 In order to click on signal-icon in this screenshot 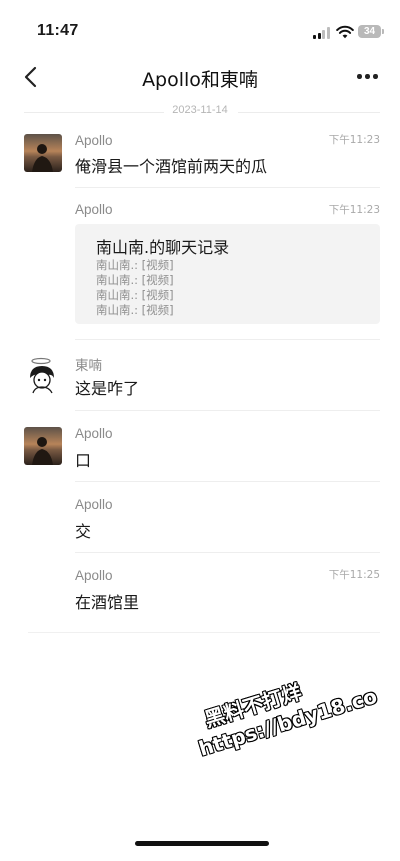, I will do `click(322, 33)`.